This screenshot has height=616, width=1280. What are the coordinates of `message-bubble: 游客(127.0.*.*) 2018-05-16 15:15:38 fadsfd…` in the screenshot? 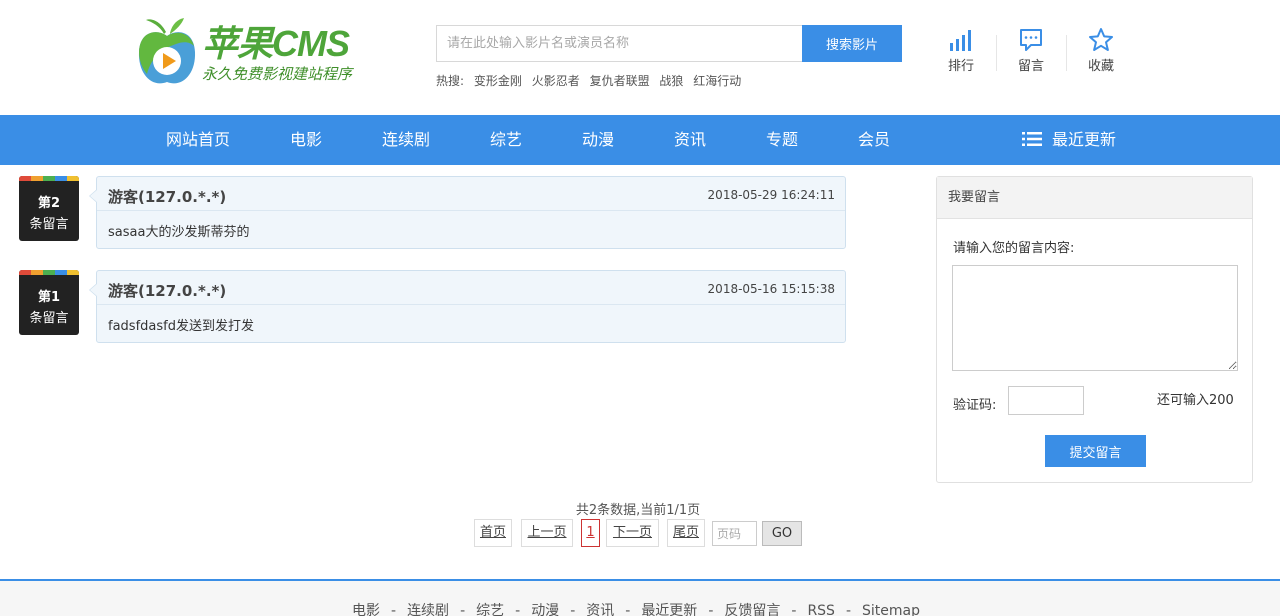 It's located at (467, 306).